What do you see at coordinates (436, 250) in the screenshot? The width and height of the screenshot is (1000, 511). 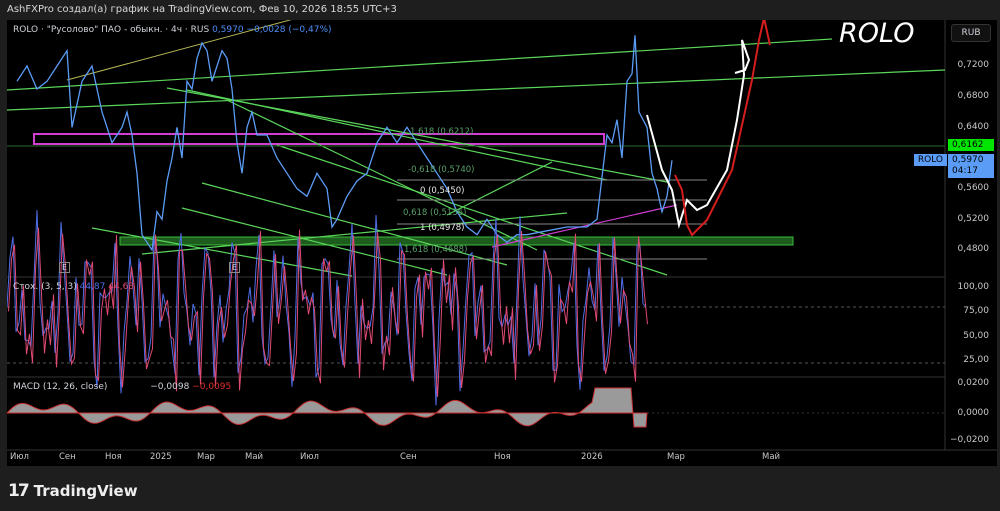 I see `fib-label: 1,618 (0,4688)` at bounding box center [436, 250].